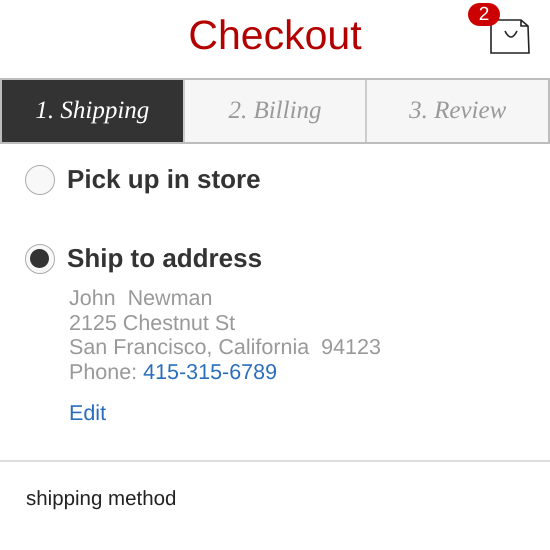 The image size is (550, 550). Describe the element at coordinates (210, 372) in the screenshot. I see `phone-link: 415-315-6789` at that location.